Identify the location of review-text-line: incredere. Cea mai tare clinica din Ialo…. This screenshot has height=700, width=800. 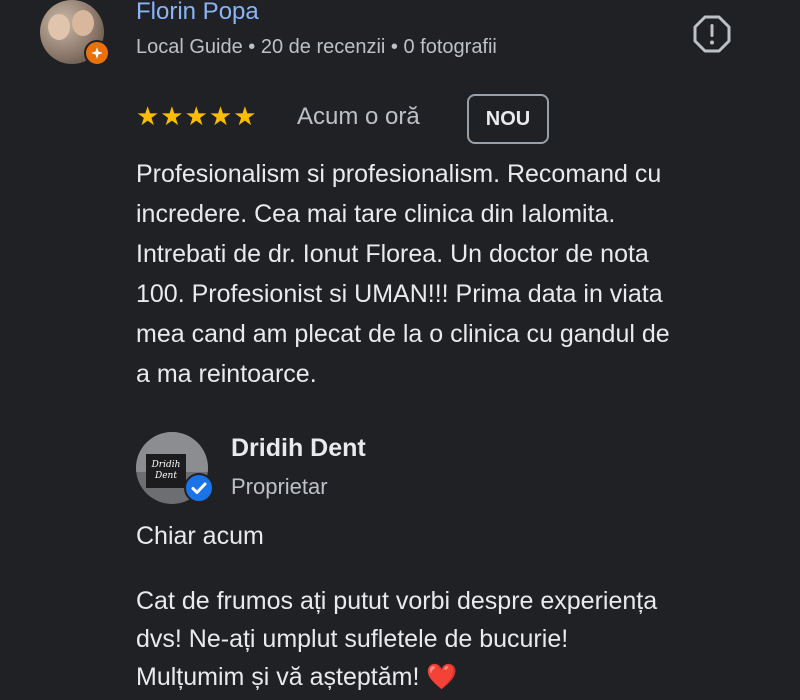
(376, 214).